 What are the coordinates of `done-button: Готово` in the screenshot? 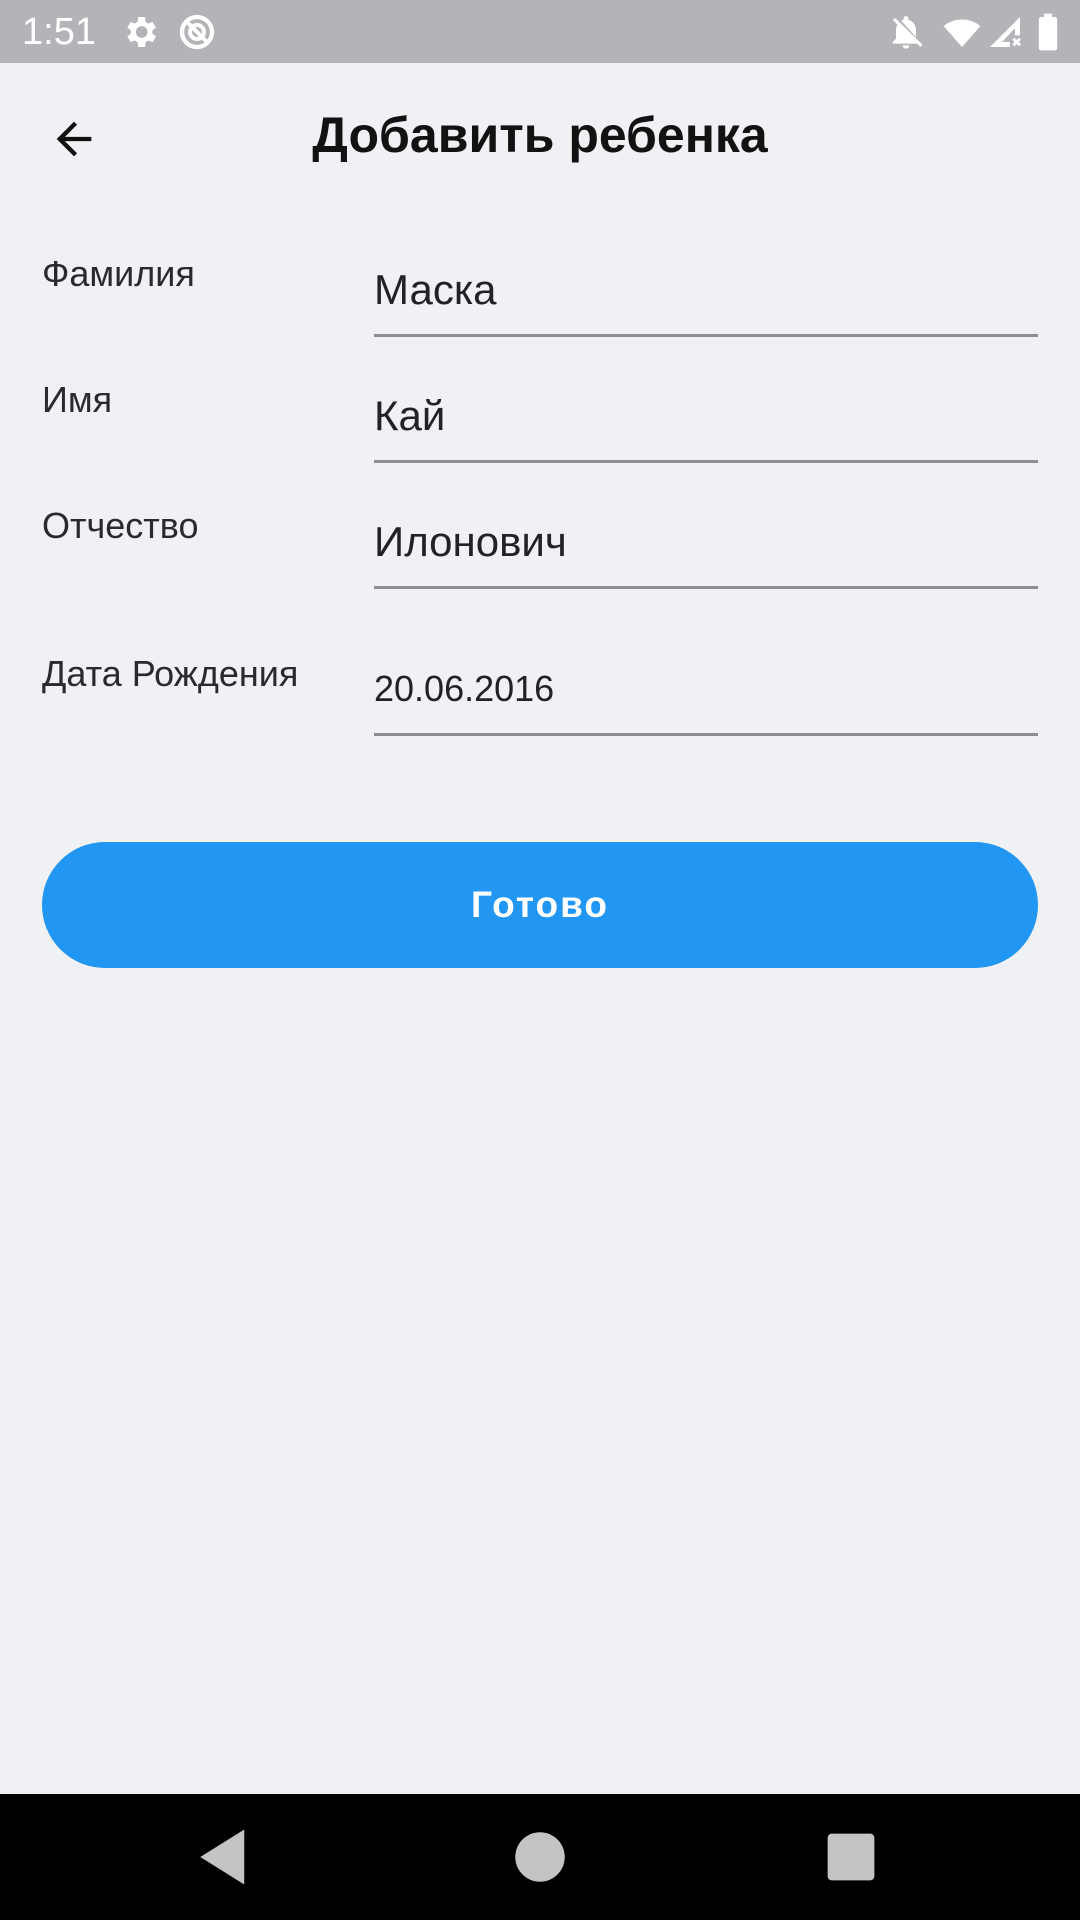 It's located at (540, 905).